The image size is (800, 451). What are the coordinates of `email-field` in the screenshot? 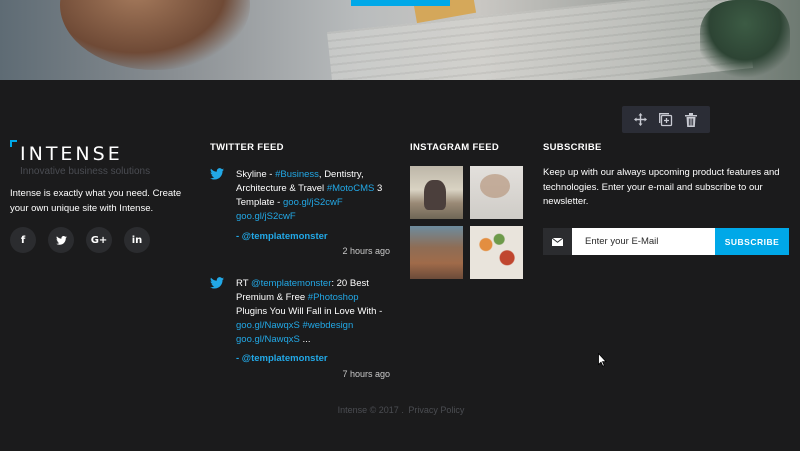 It's located at (643, 241).